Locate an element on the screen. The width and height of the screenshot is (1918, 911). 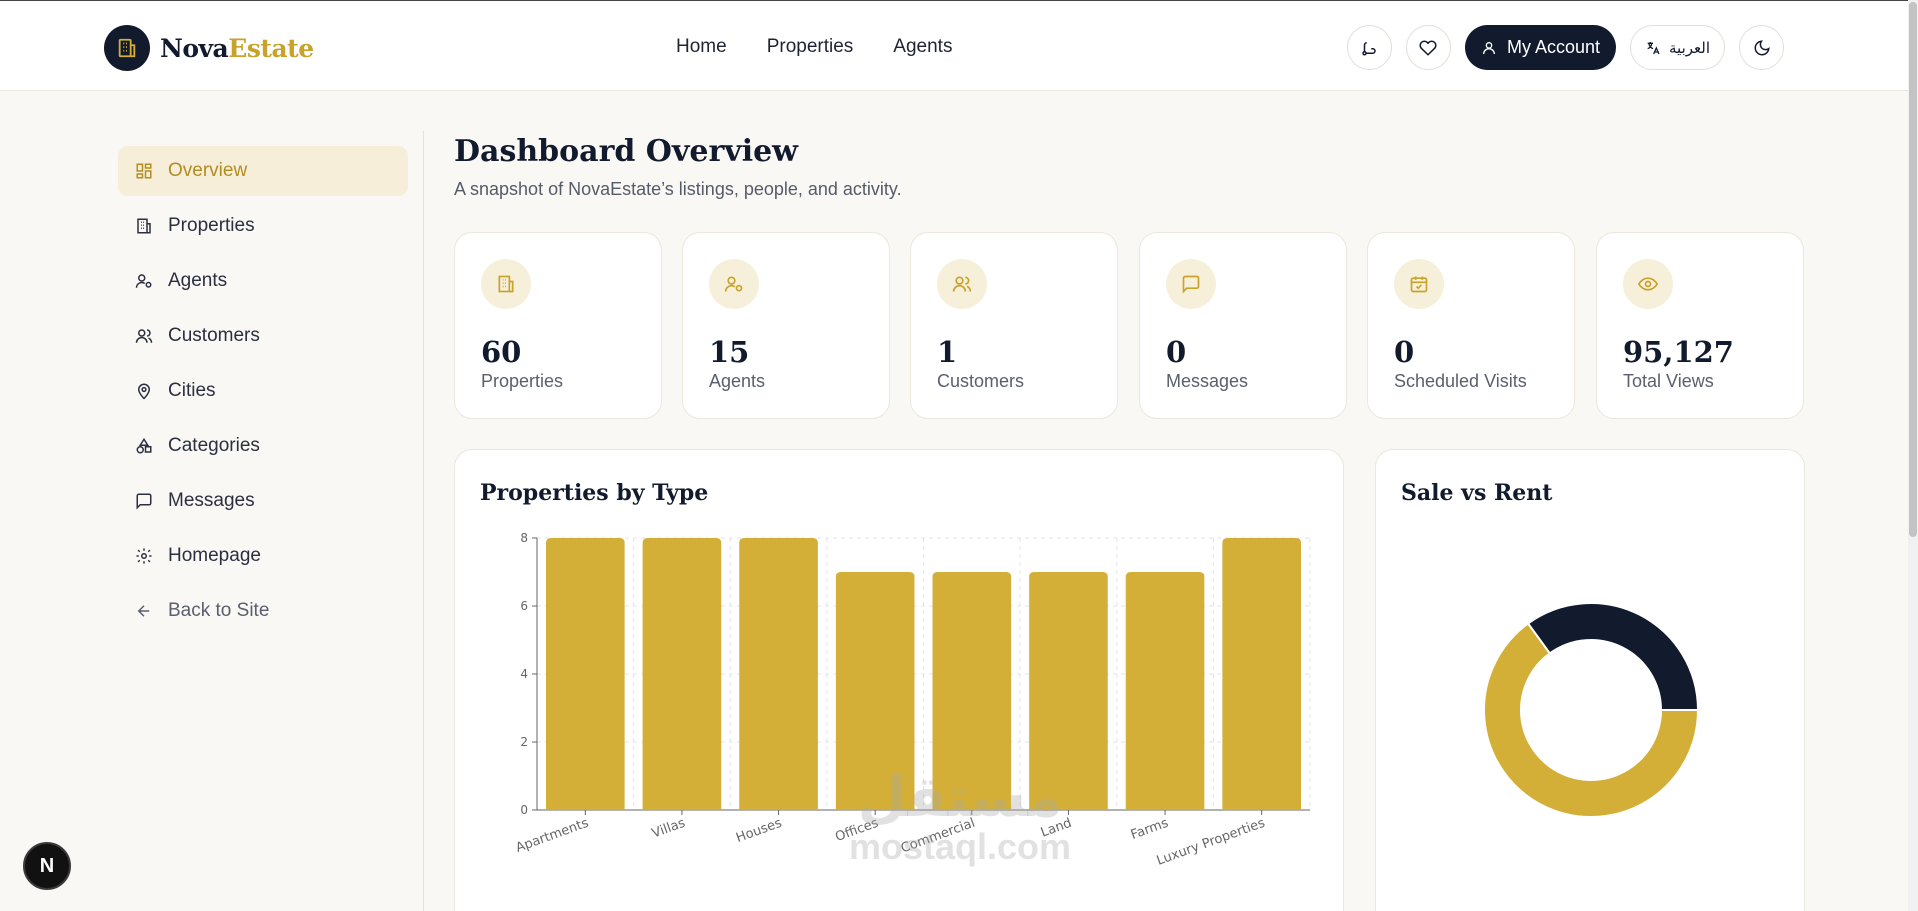
stat-card-scheduled-visits: 0 Scheduled Visits is located at coordinates (1471, 325).